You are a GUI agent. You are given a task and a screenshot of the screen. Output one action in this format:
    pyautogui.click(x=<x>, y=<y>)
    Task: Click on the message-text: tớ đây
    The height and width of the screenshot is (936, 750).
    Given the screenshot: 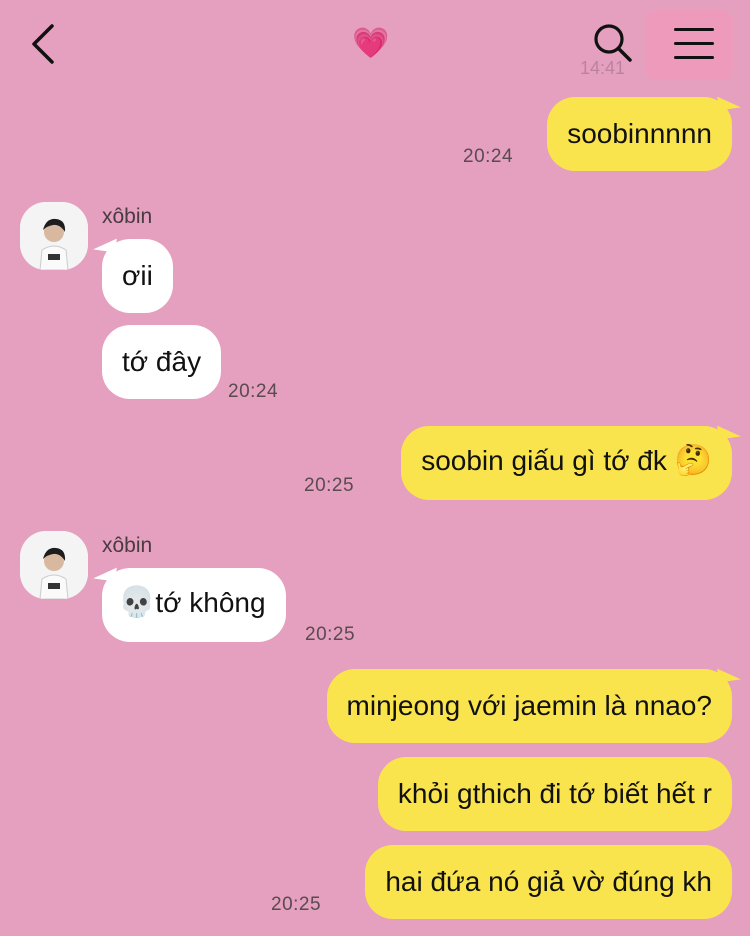 What is the action you would take?
    pyautogui.click(x=162, y=361)
    